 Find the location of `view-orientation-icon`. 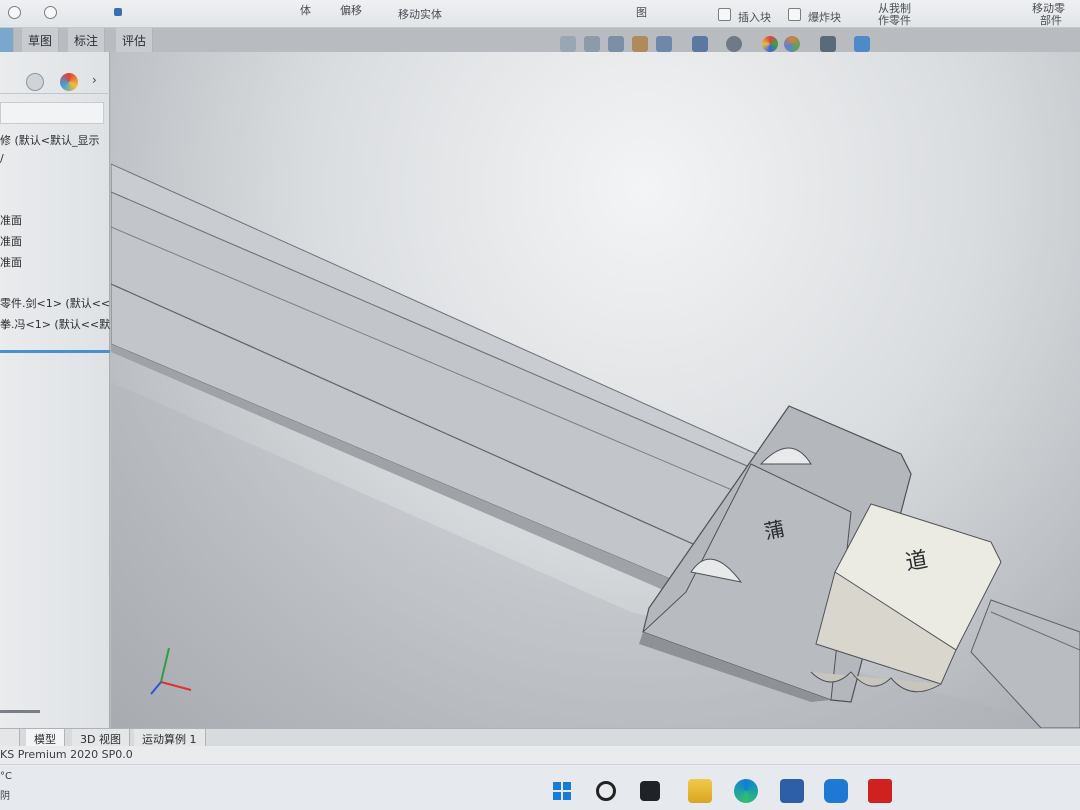

view-orientation-icon is located at coordinates (664, 44).